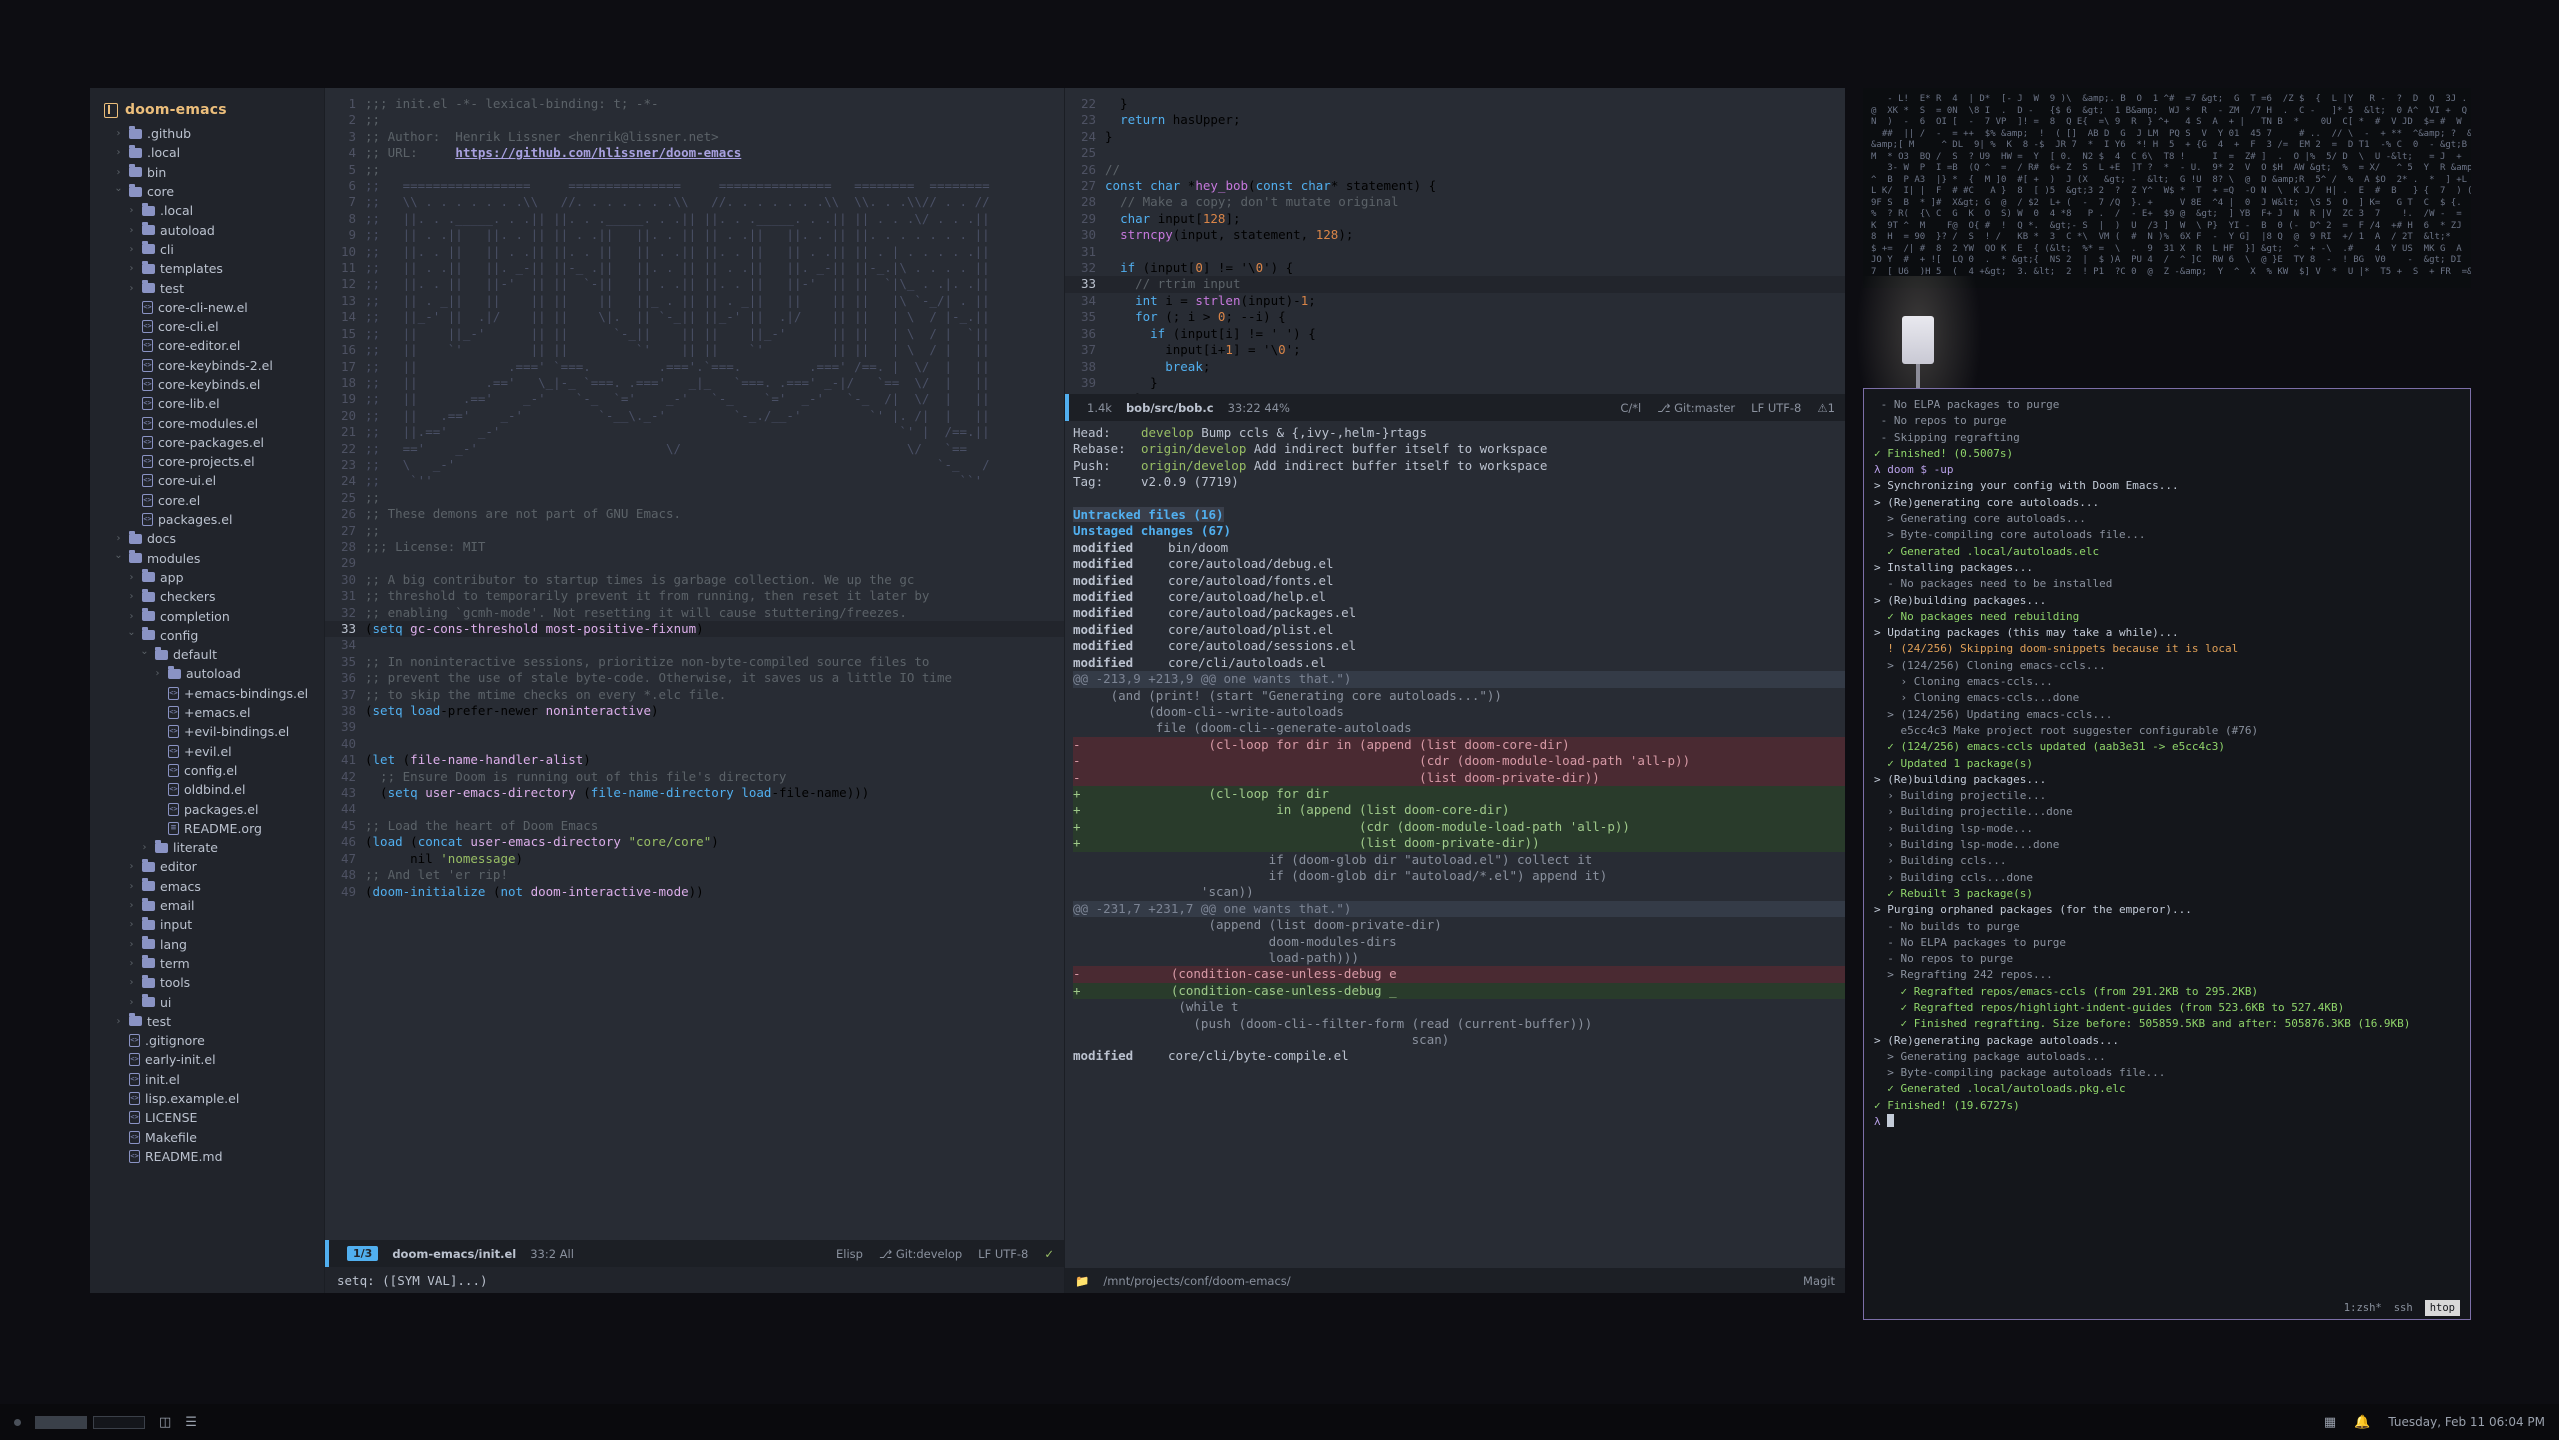 This screenshot has height=1440, width=2559. I want to click on tree-file-row: core-modules.el, so click(207, 422).